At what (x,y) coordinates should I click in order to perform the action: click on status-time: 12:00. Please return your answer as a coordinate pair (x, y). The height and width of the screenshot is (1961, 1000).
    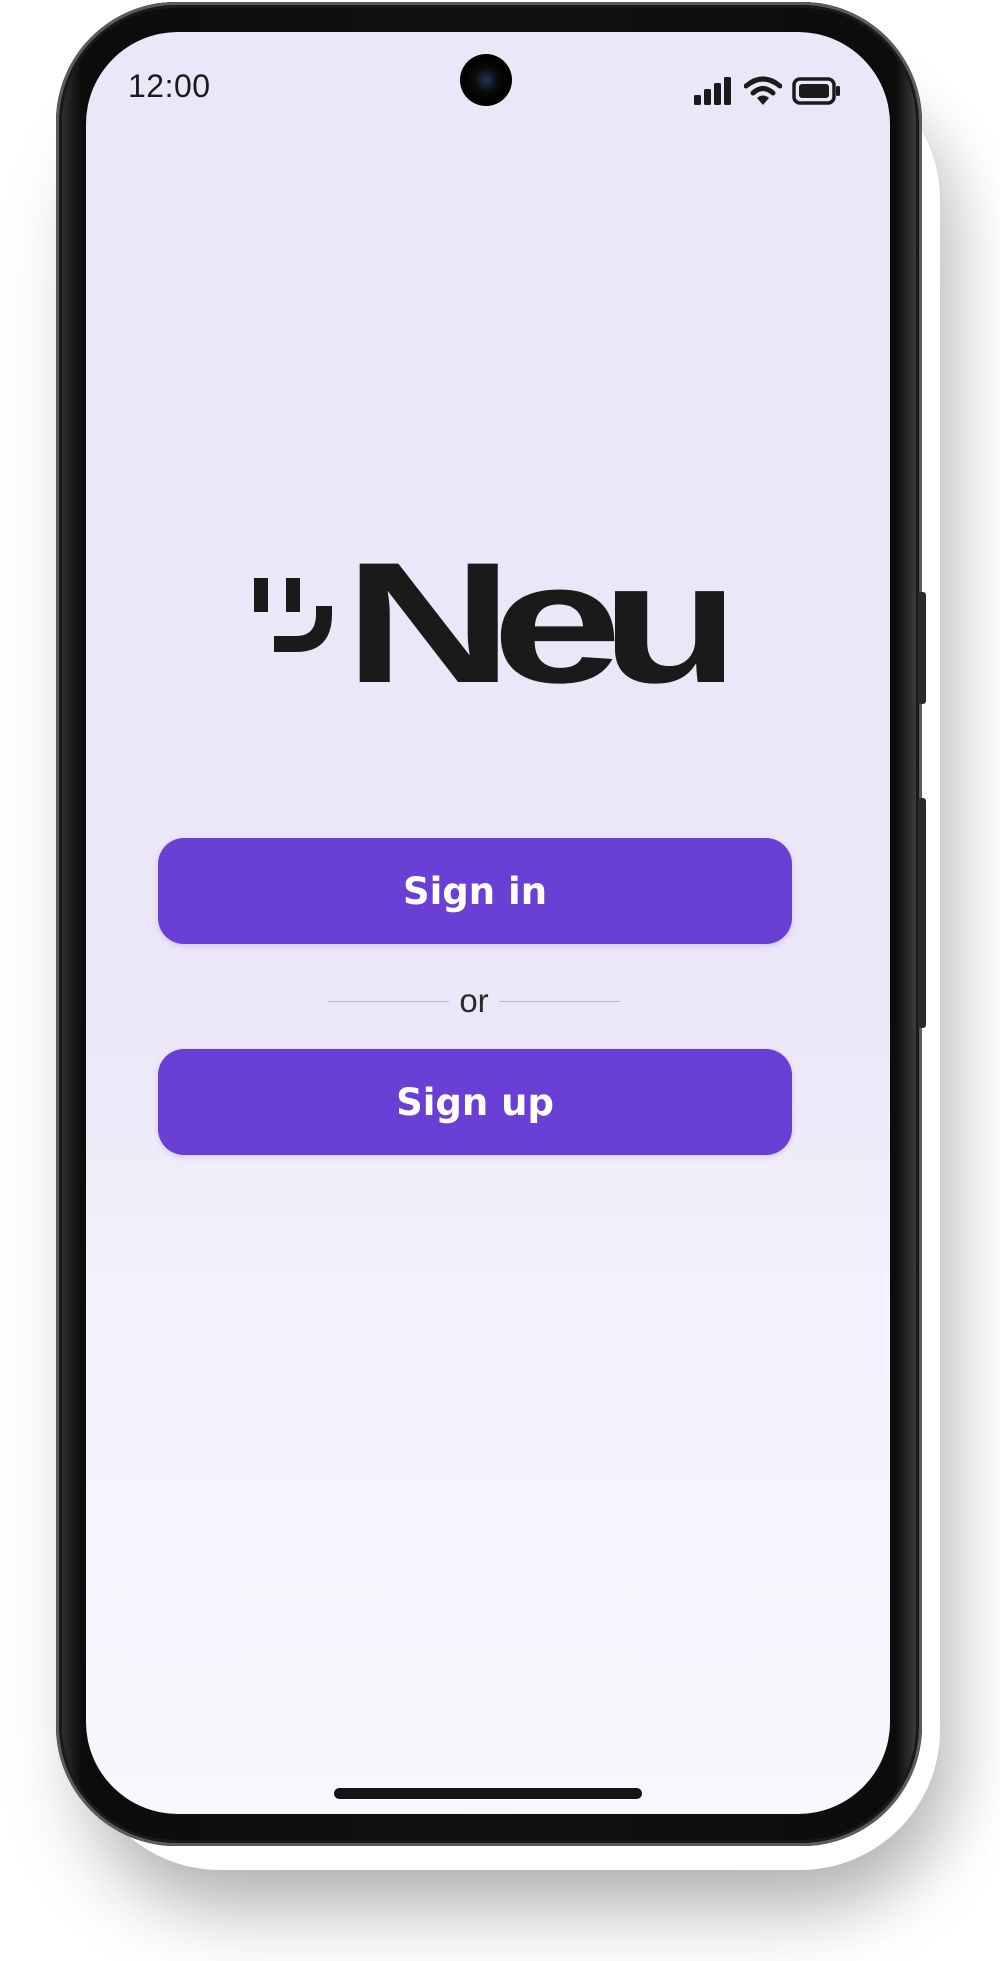
    Looking at the image, I should click on (169, 86).